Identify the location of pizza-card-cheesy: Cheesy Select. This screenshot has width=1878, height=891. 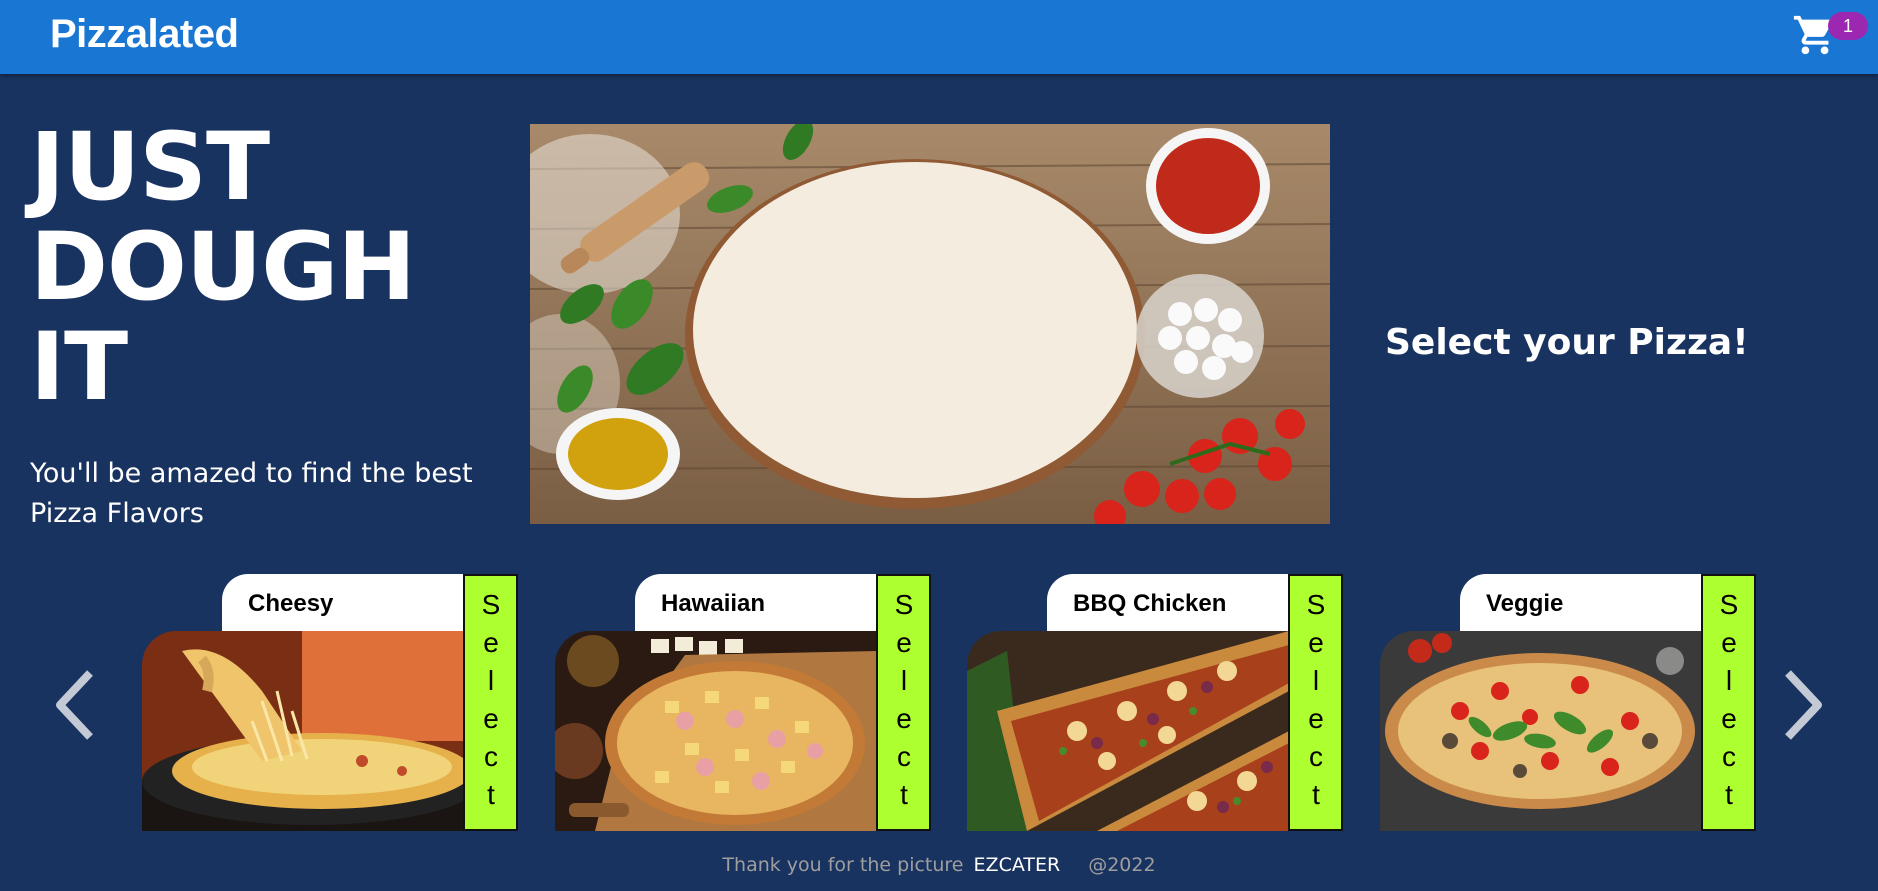
(330, 702).